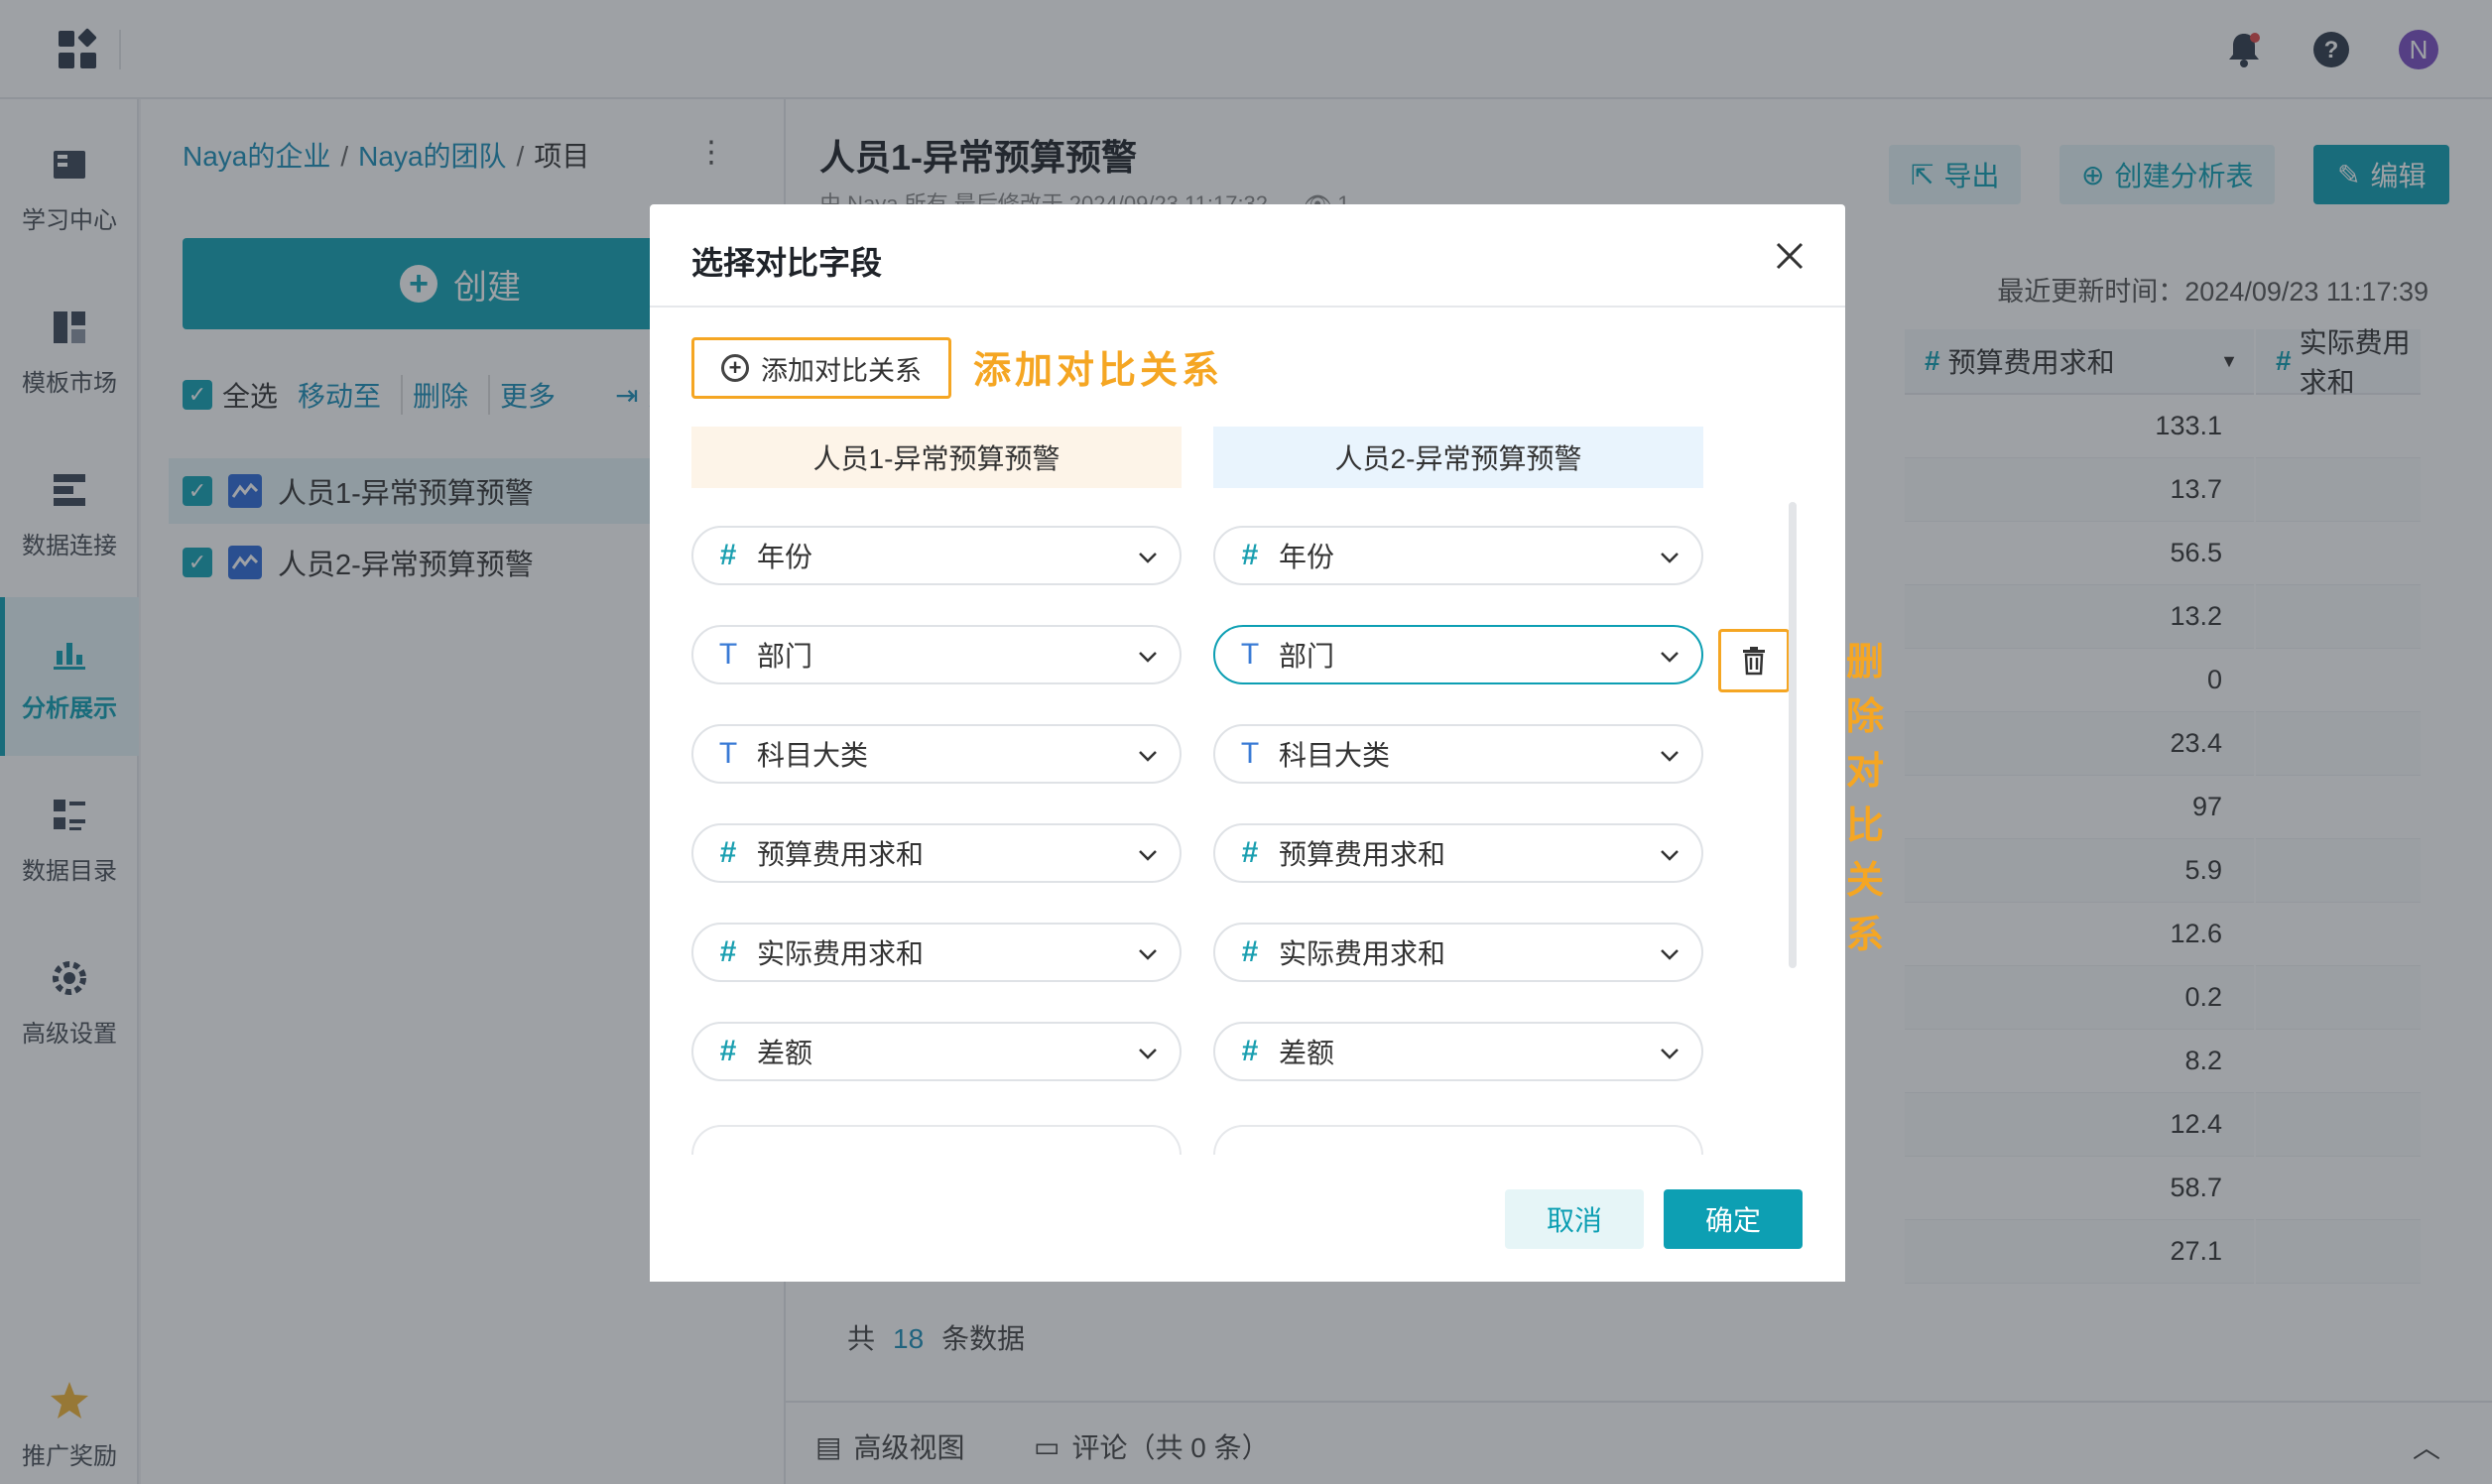 The image size is (2492, 1484). Describe the element at coordinates (1458, 853) in the screenshot. I see `right-field-select: # 预算费用求和` at that location.